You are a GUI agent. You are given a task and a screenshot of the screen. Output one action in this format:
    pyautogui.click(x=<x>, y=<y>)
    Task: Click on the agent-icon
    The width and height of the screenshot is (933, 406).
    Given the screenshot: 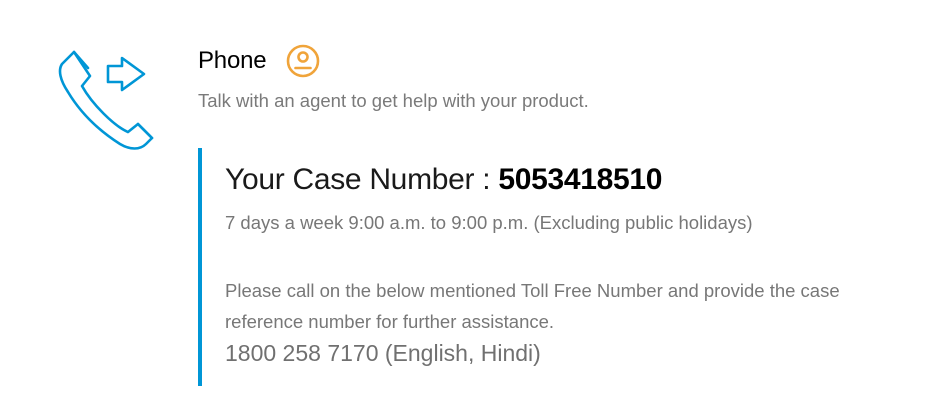 What is the action you would take?
    pyautogui.click(x=303, y=61)
    